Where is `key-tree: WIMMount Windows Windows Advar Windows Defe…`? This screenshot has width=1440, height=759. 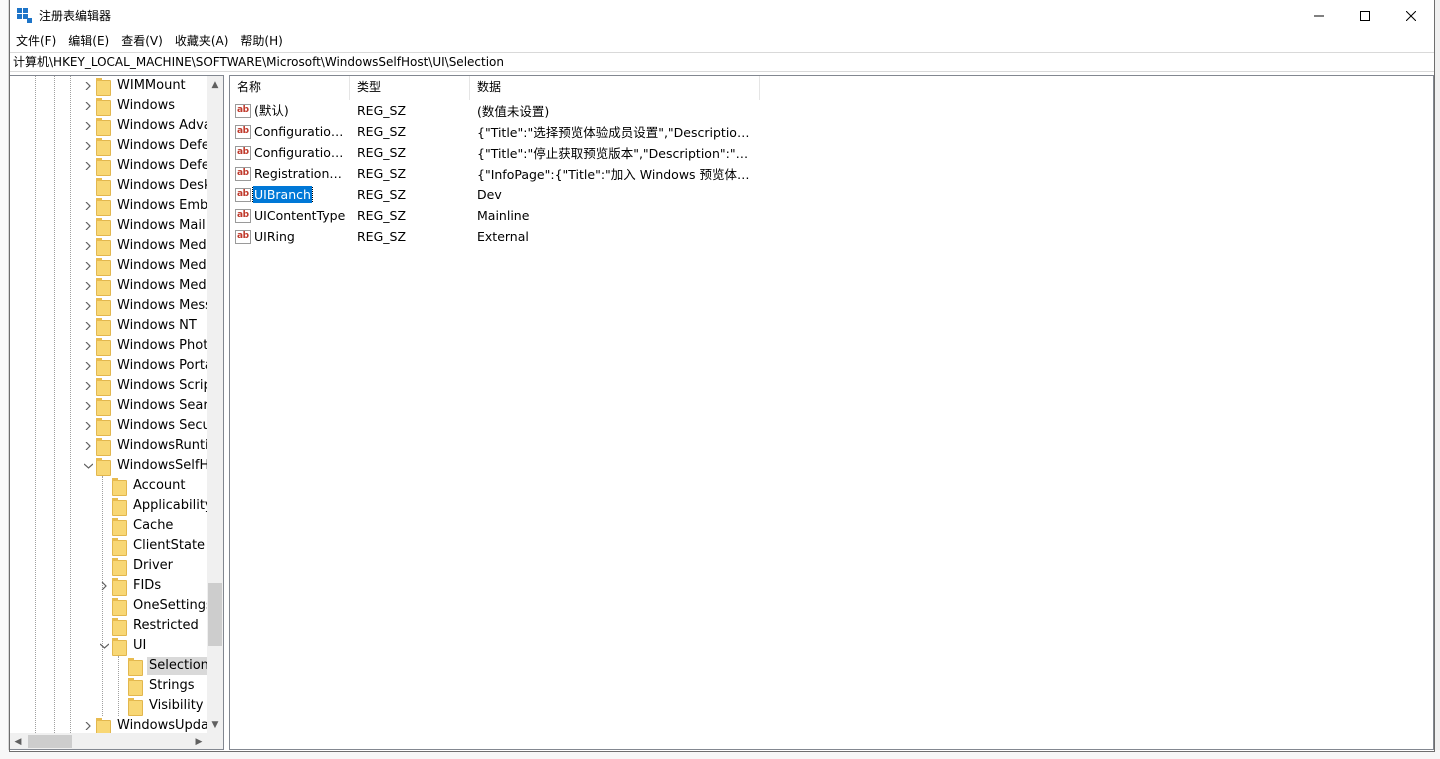
key-tree: WIMMount Windows Windows Advar Windows Defe… is located at coordinates (108, 404).